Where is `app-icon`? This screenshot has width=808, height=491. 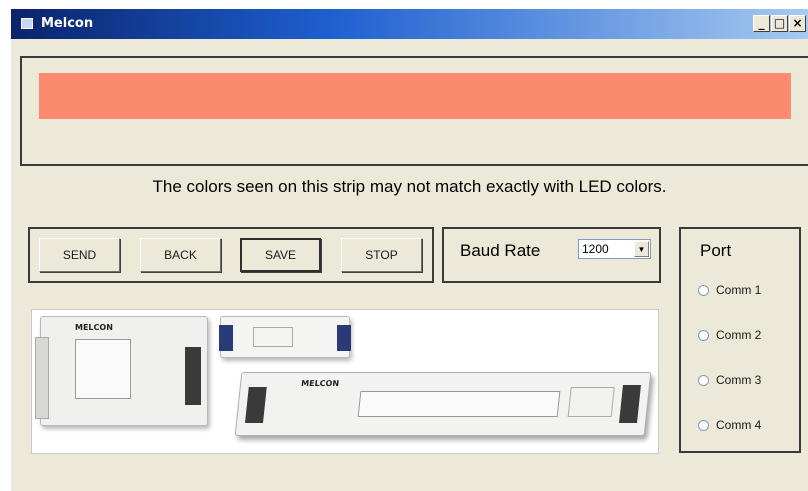
app-icon is located at coordinates (27, 23).